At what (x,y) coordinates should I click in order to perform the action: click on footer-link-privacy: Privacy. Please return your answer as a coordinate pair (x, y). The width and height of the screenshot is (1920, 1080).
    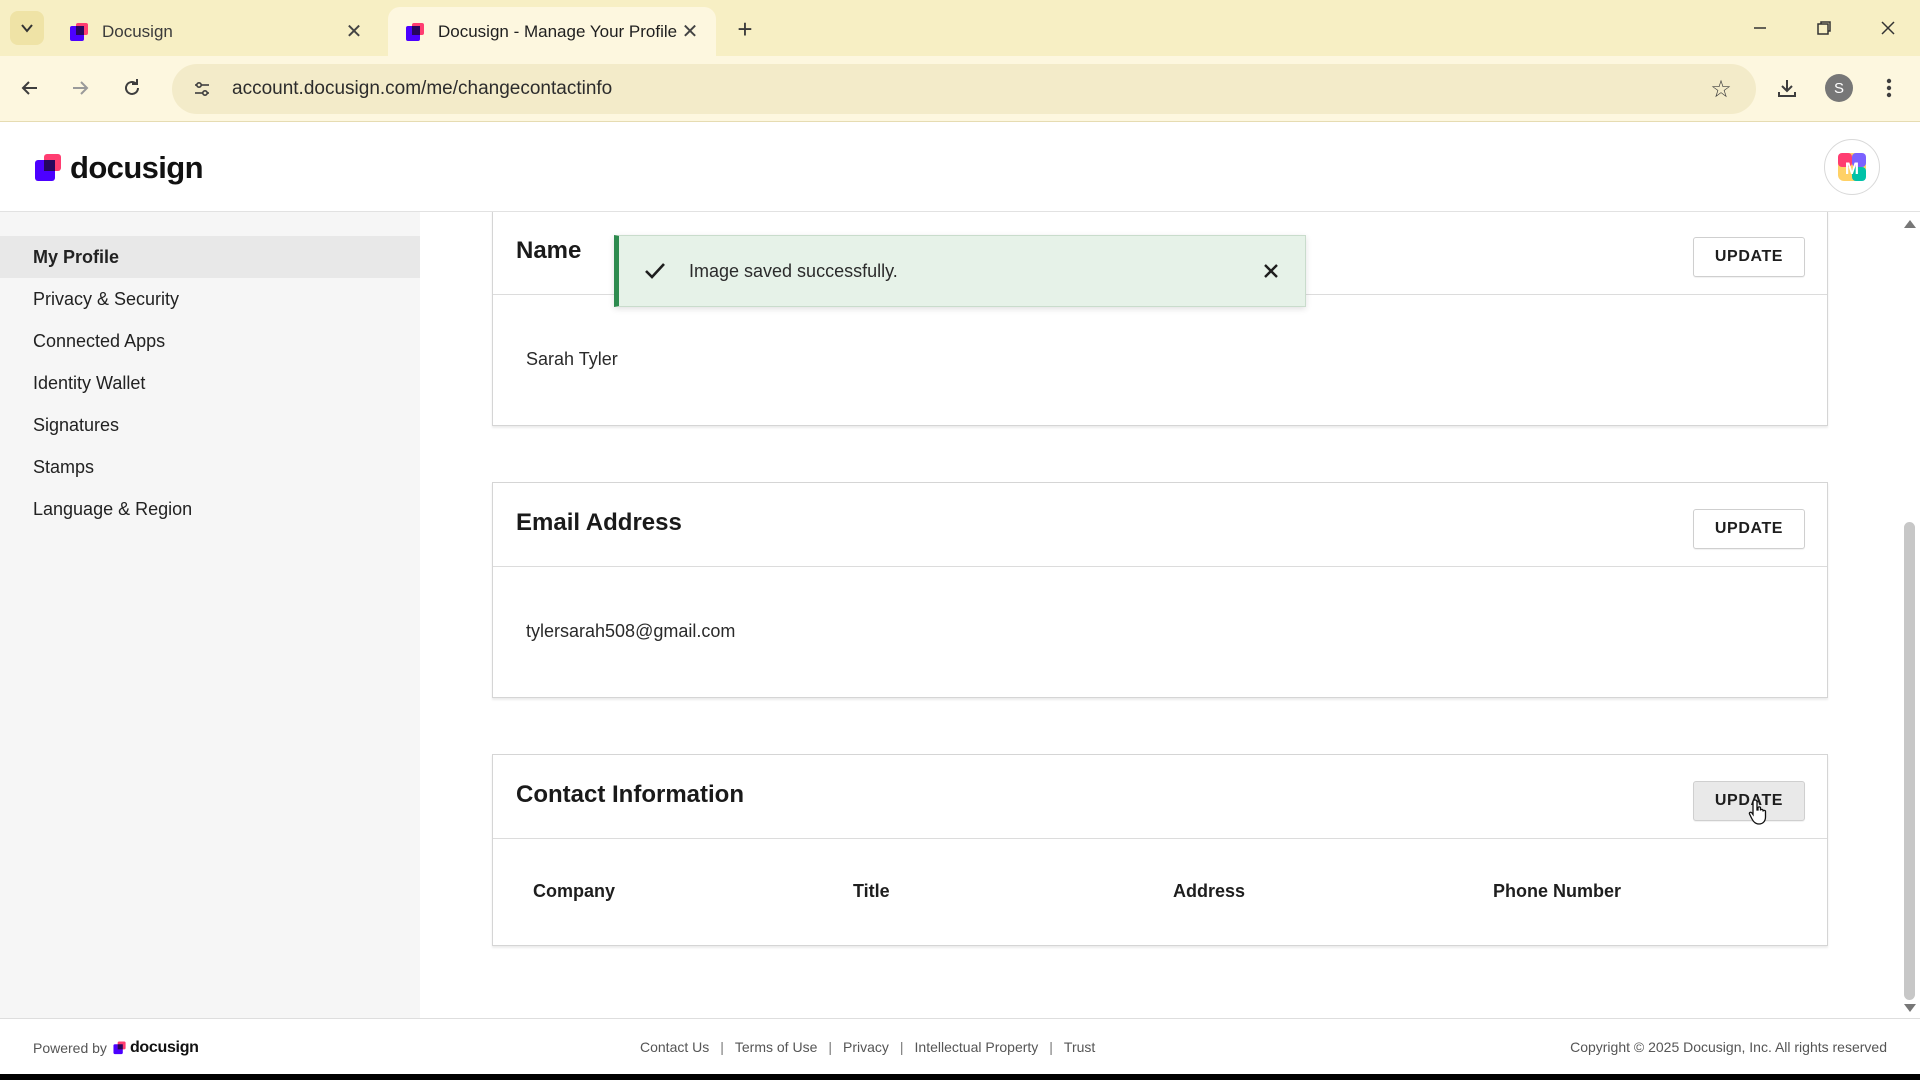
    Looking at the image, I should click on (866, 1047).